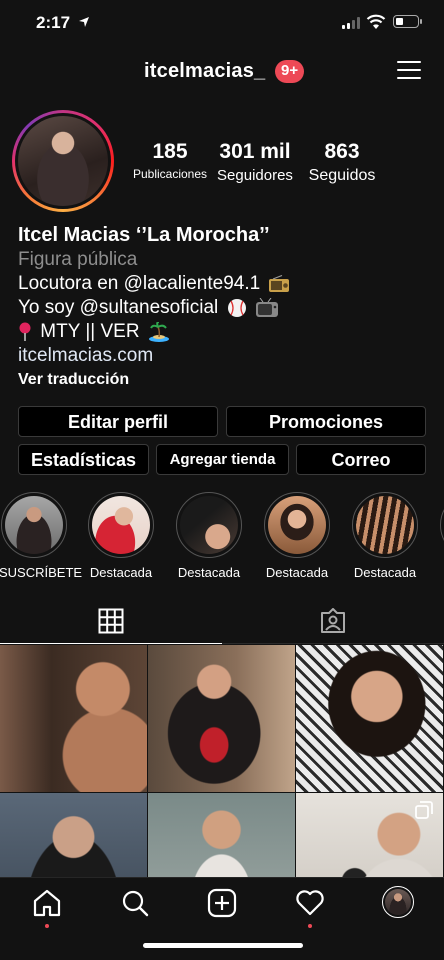 Image resolution: width=444 pixels, height=960 pixels. Describe the element at coordinates (398, 902) in the screenshot. I see `profile-avatar-icon` at that location.